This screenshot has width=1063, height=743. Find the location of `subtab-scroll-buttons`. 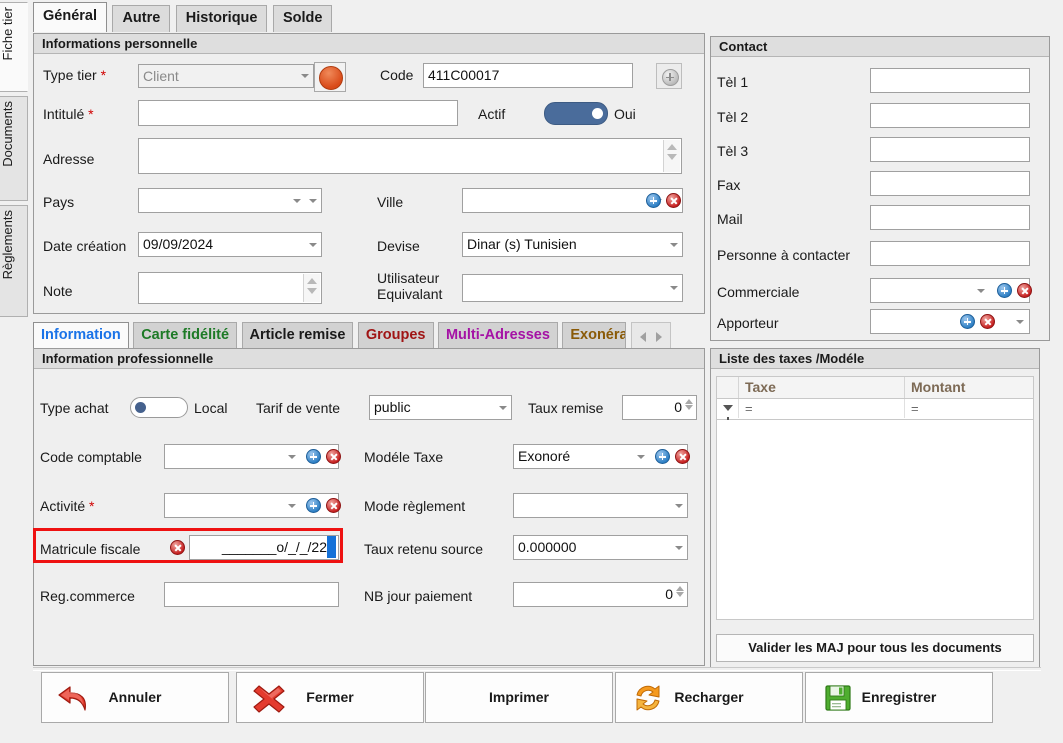

subtab-scroll-buttons is located at coordinates (650, 335).